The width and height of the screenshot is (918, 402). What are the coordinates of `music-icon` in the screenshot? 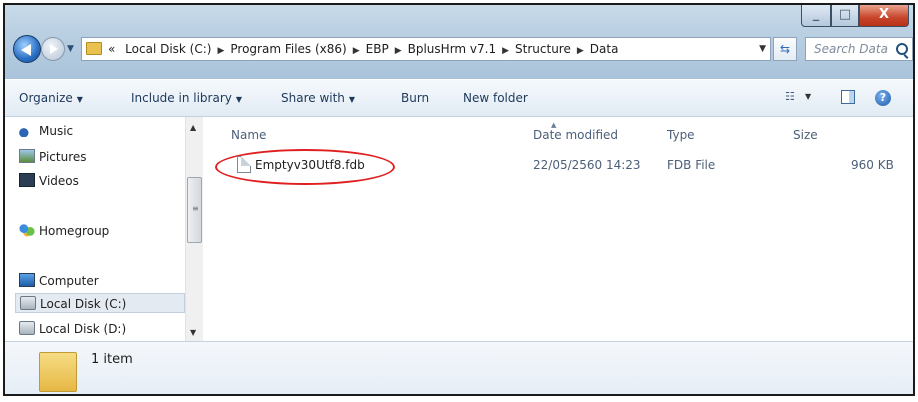 It's located at (27, 130).